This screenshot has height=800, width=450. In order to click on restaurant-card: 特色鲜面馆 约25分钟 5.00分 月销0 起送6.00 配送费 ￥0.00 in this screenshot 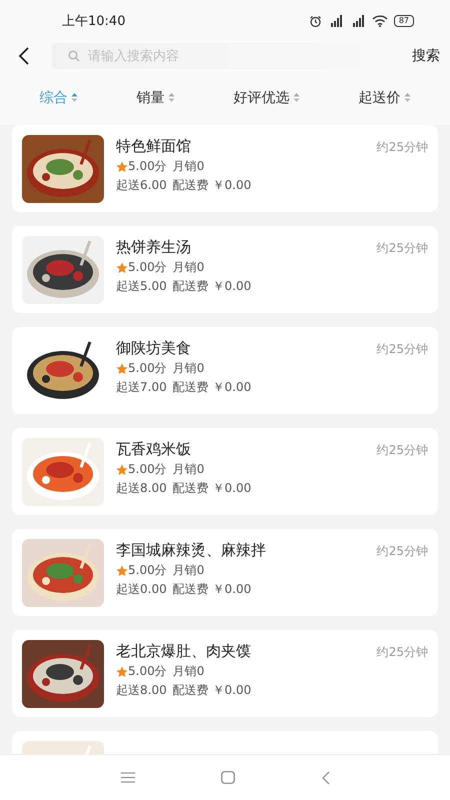, I will do `click(225, 168)`.